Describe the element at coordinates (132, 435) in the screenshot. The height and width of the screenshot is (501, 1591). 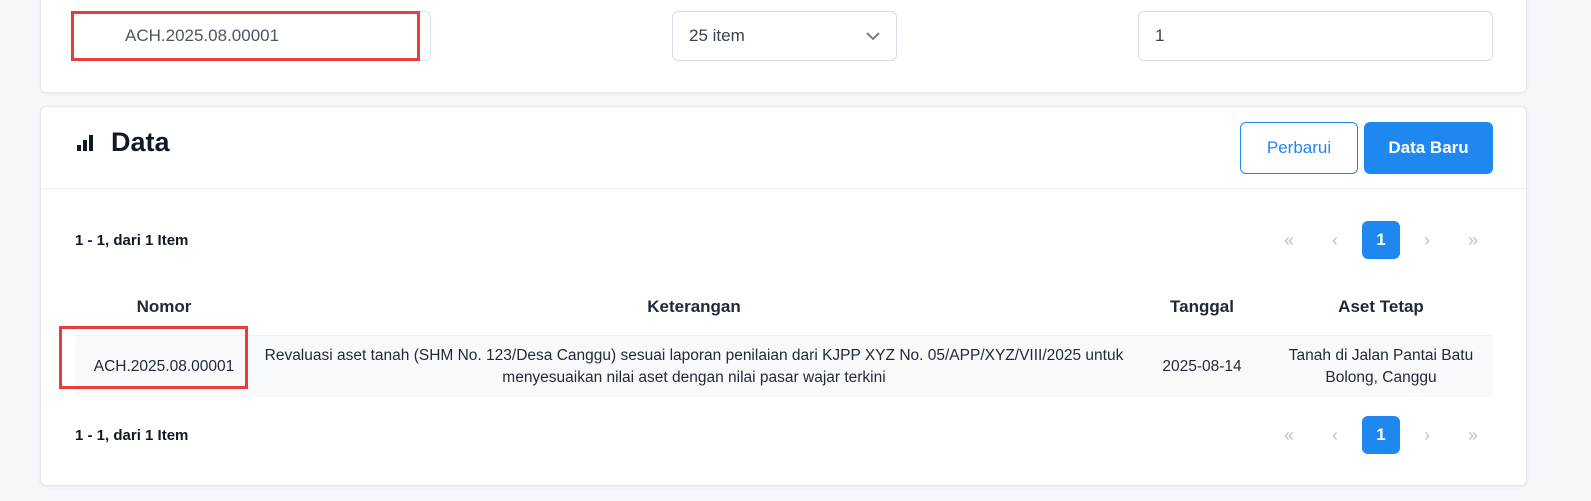
I see `pagination-summary-bottom: 1 - 1, dari 1 Item` at that location.